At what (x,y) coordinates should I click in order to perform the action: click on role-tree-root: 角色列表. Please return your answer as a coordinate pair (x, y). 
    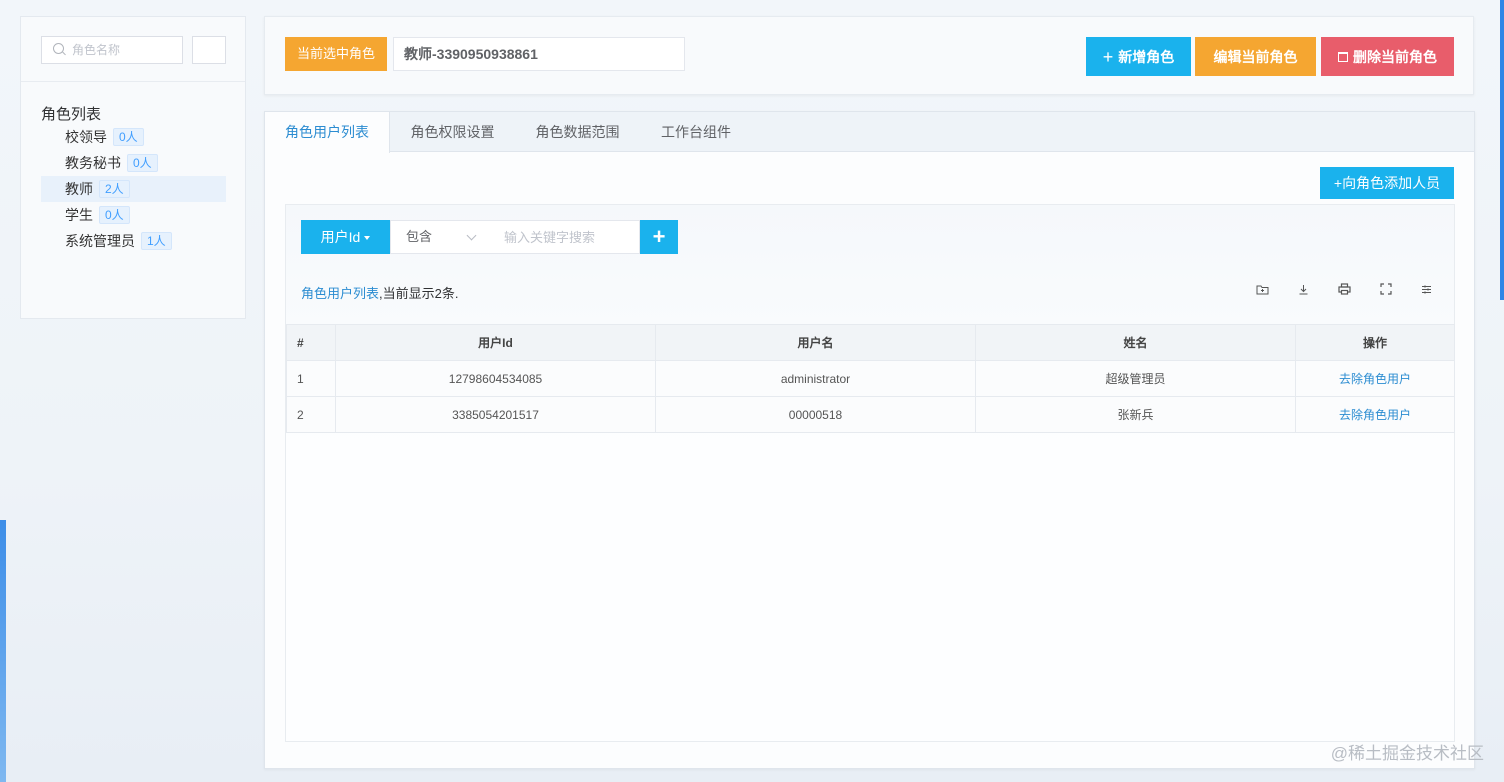
    Looking at the image, I should click on (71, 113).